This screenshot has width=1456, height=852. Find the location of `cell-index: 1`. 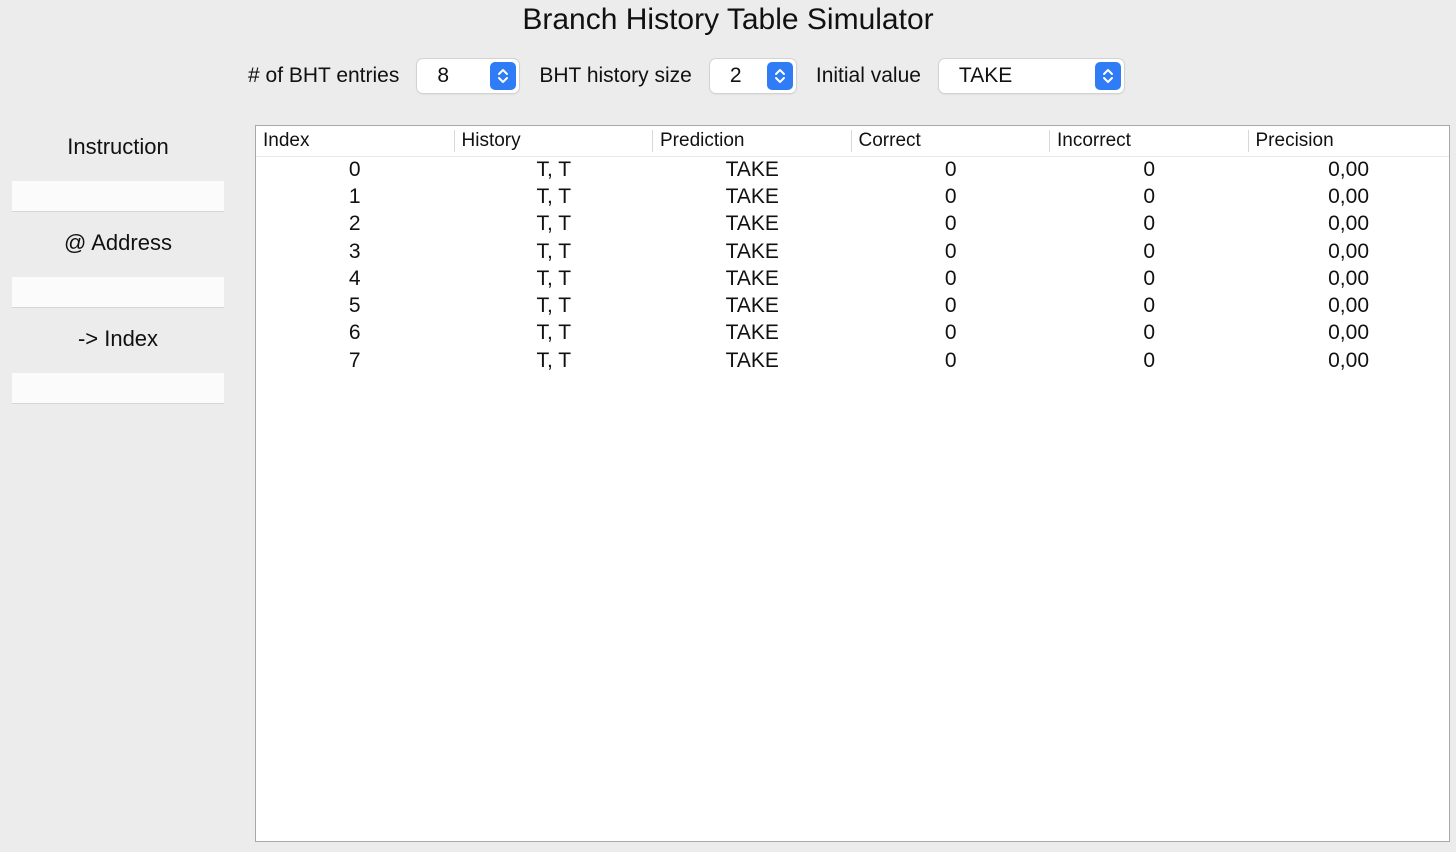

cell-index: 1 is located at coordinates (354, 196).